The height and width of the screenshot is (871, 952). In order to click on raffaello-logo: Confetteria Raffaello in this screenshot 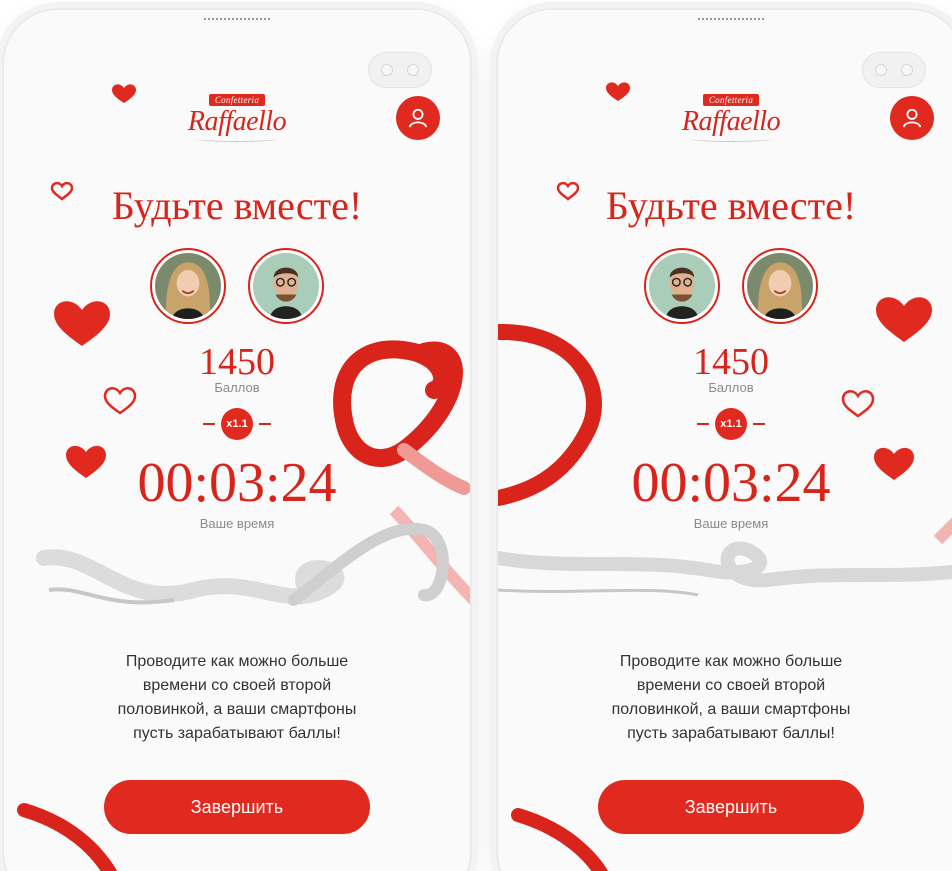, I will do `click(725, 116)`.